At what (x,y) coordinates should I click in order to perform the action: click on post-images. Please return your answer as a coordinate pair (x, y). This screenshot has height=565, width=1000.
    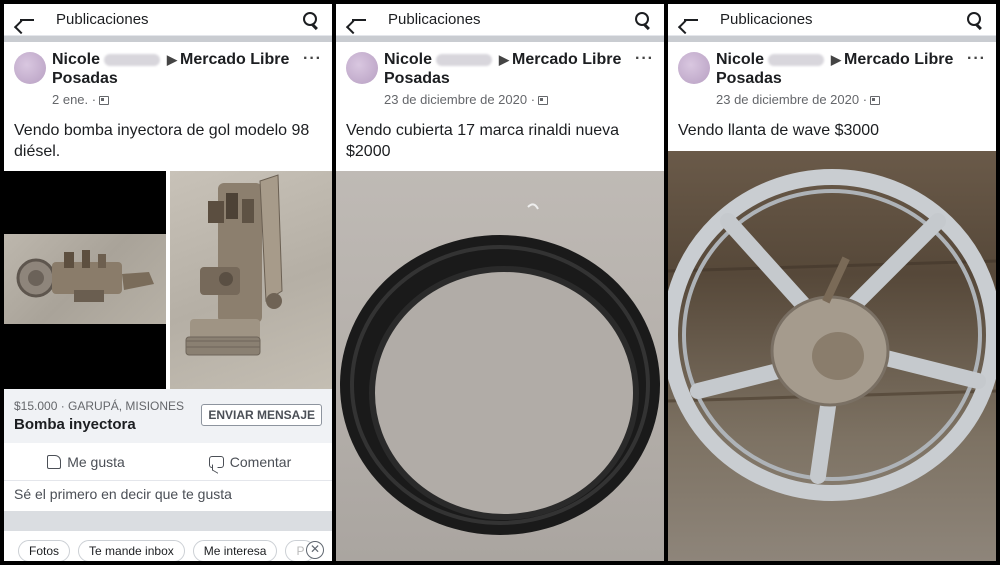
    Looking at the image, I should click on (168, 280).